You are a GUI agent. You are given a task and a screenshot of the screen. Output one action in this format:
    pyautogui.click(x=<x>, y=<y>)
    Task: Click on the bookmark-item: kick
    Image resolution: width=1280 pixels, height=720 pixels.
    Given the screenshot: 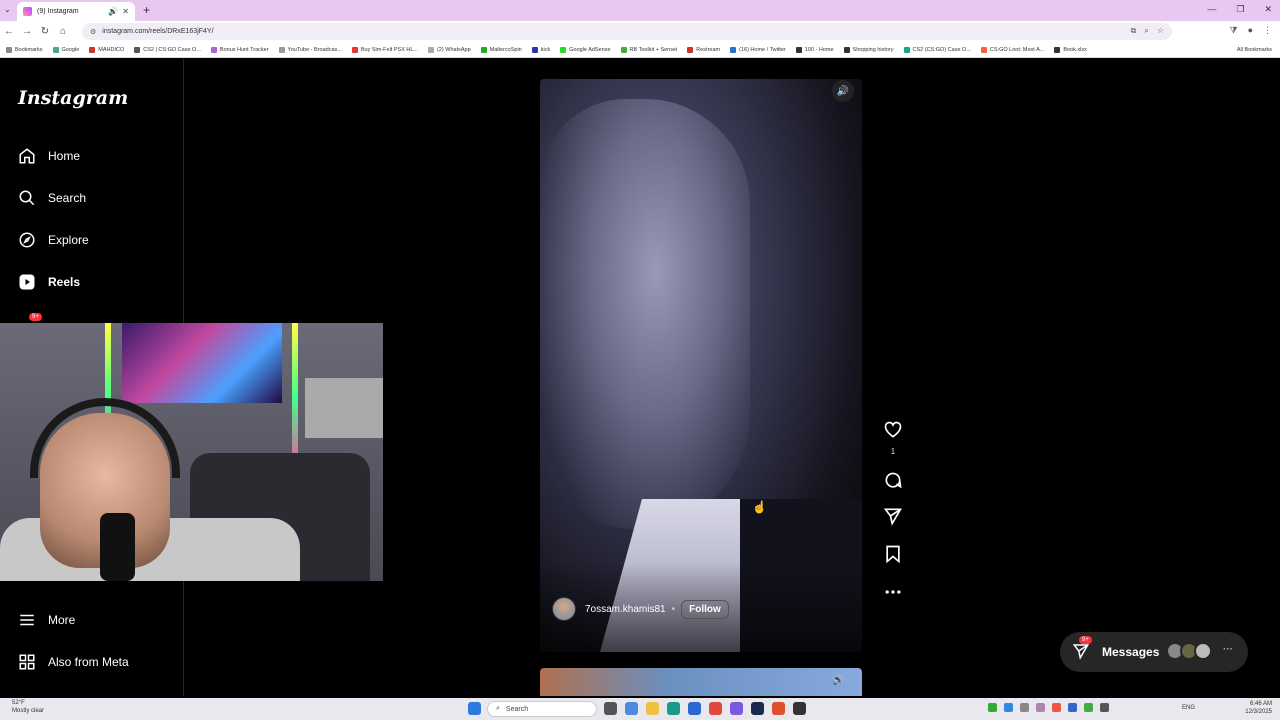 What is the action you would take?
    pyautogui.click(x=540, y=49)
    